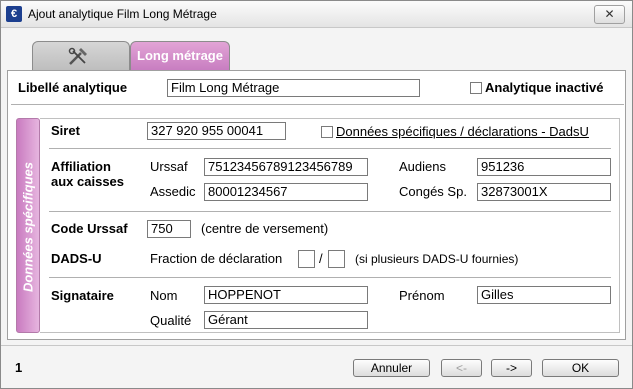  What do you see at coordinates (122, 14) in the screenshot?
I see `window-title: Ajout analytique Film Long Métrage` at bounding box center [122, 14].